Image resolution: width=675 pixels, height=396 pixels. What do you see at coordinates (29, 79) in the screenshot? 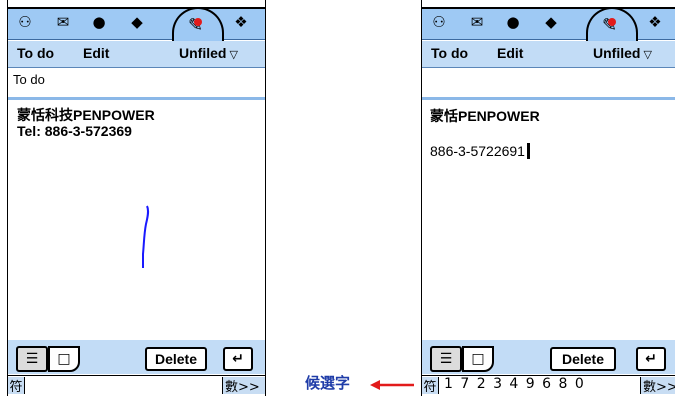
I see `todo-field-label: To do` at bounding box center [29, 79].